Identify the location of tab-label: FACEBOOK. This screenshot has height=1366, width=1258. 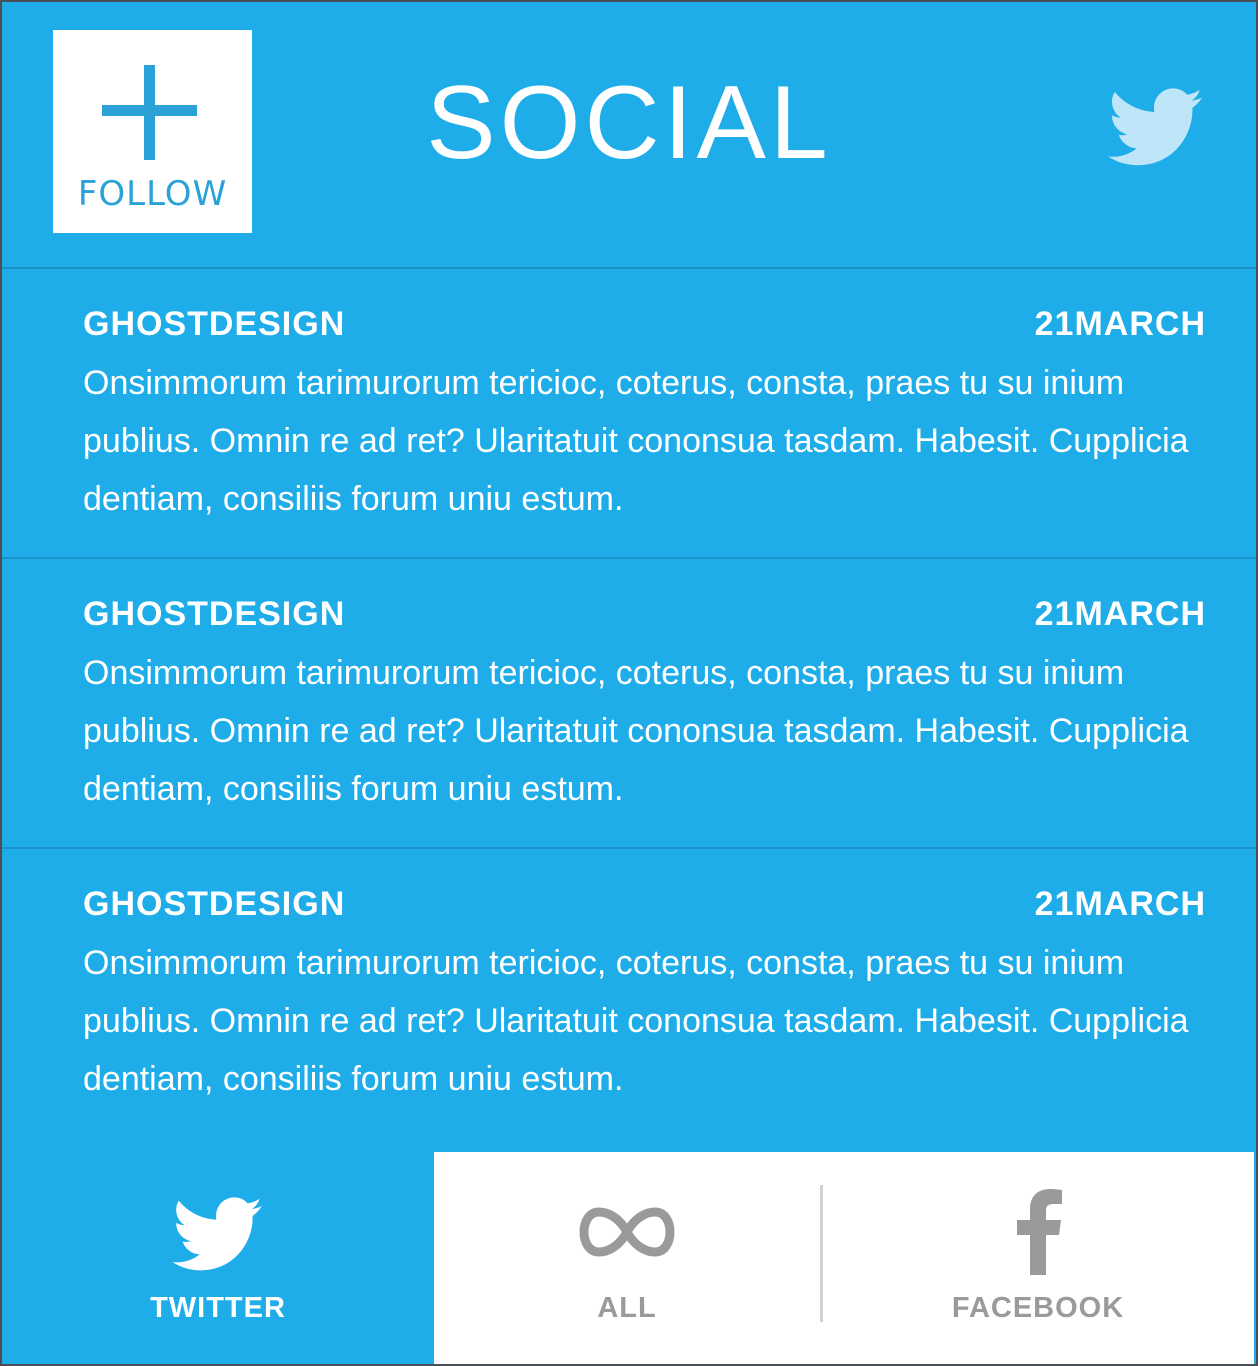
(1038, 1308).